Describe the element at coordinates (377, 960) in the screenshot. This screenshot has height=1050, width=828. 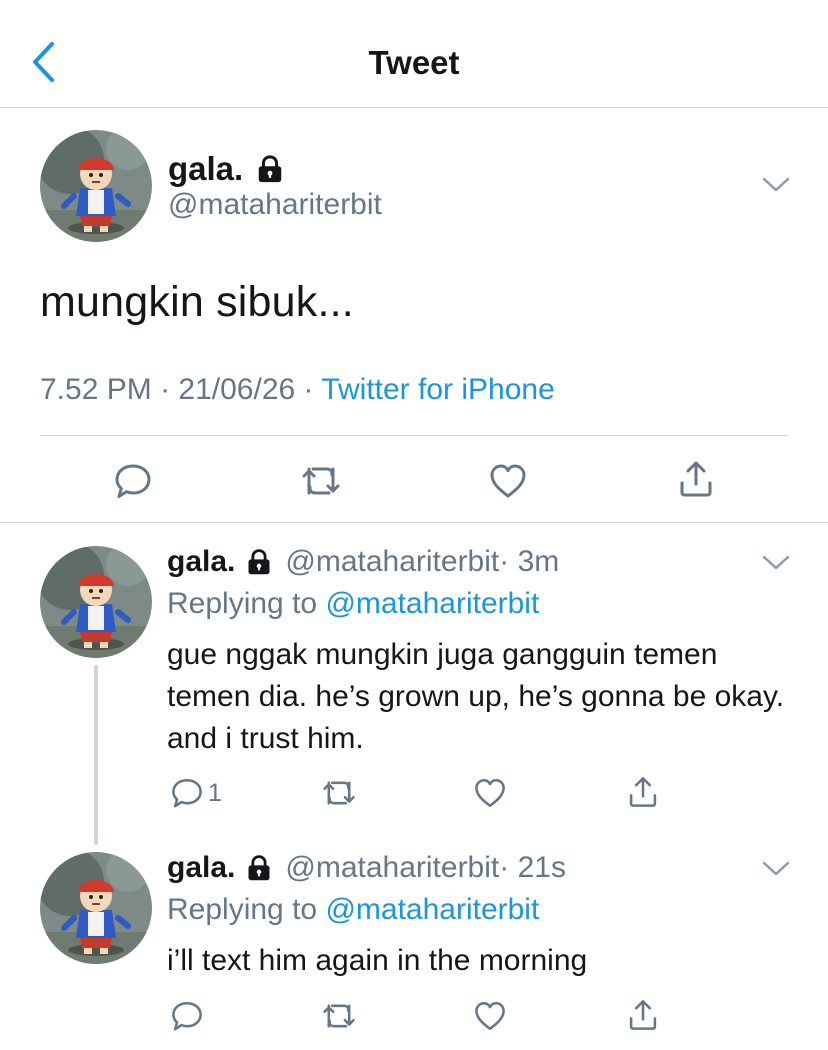
I see `reply-text: i’ll text him again in the morning` at that location.